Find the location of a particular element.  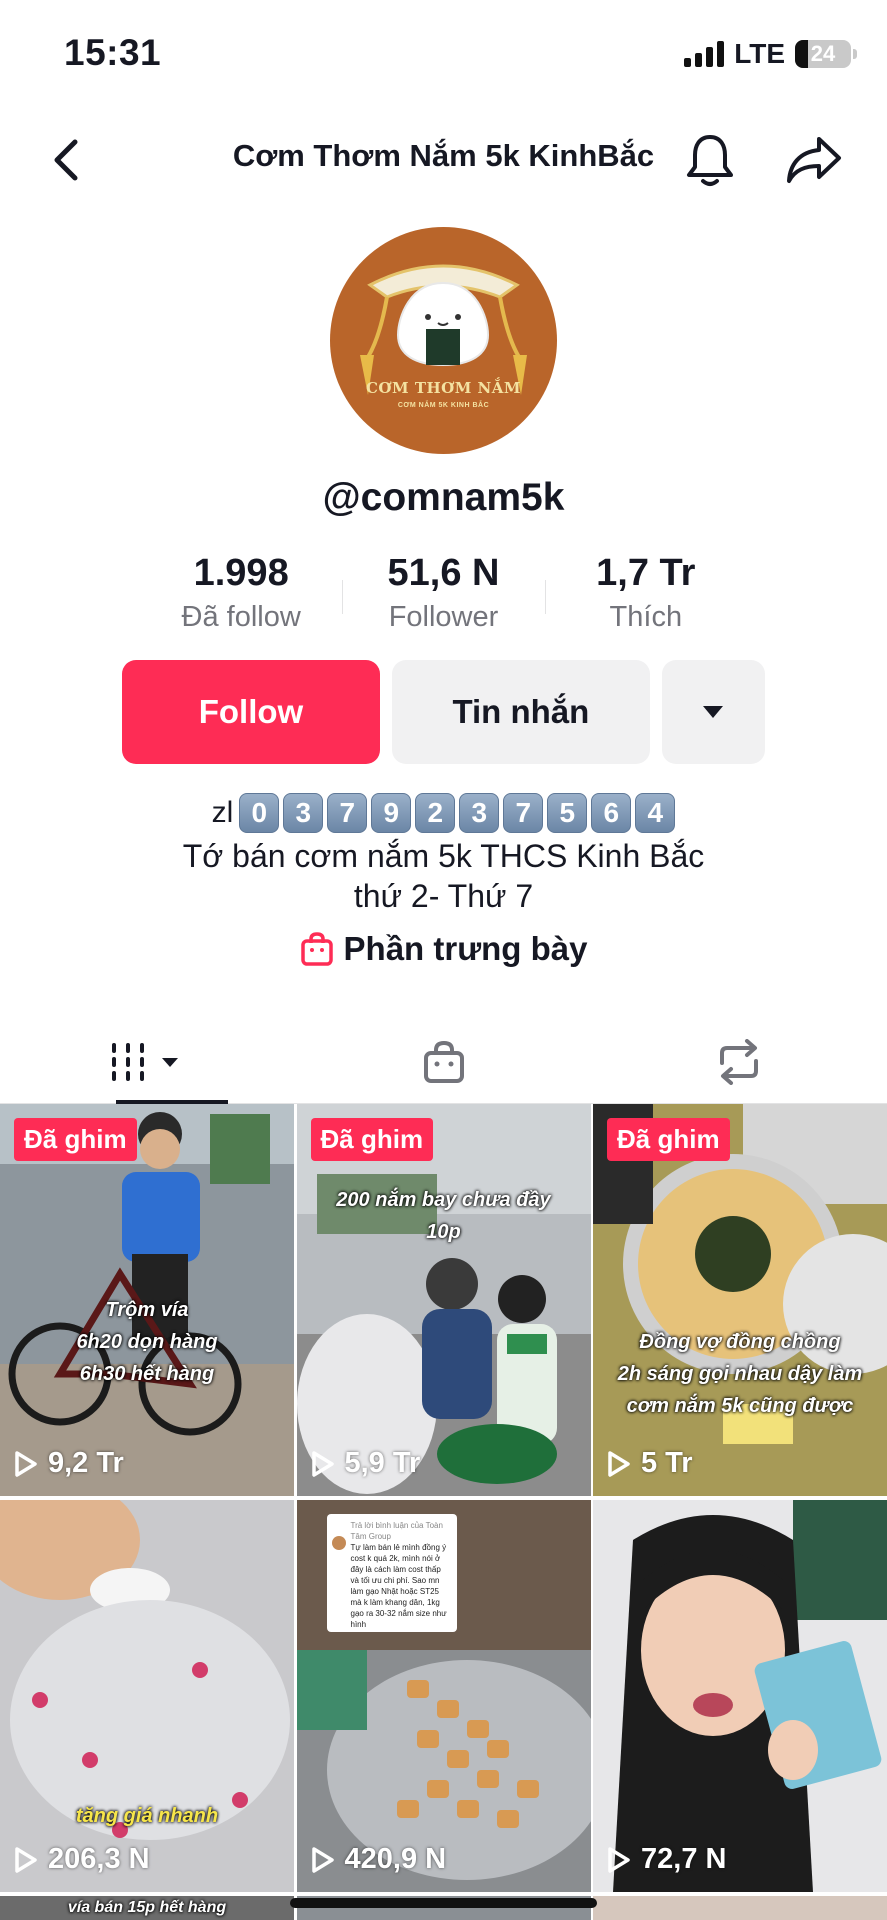

share-arrow-icon is located at coordinates (814, 160).